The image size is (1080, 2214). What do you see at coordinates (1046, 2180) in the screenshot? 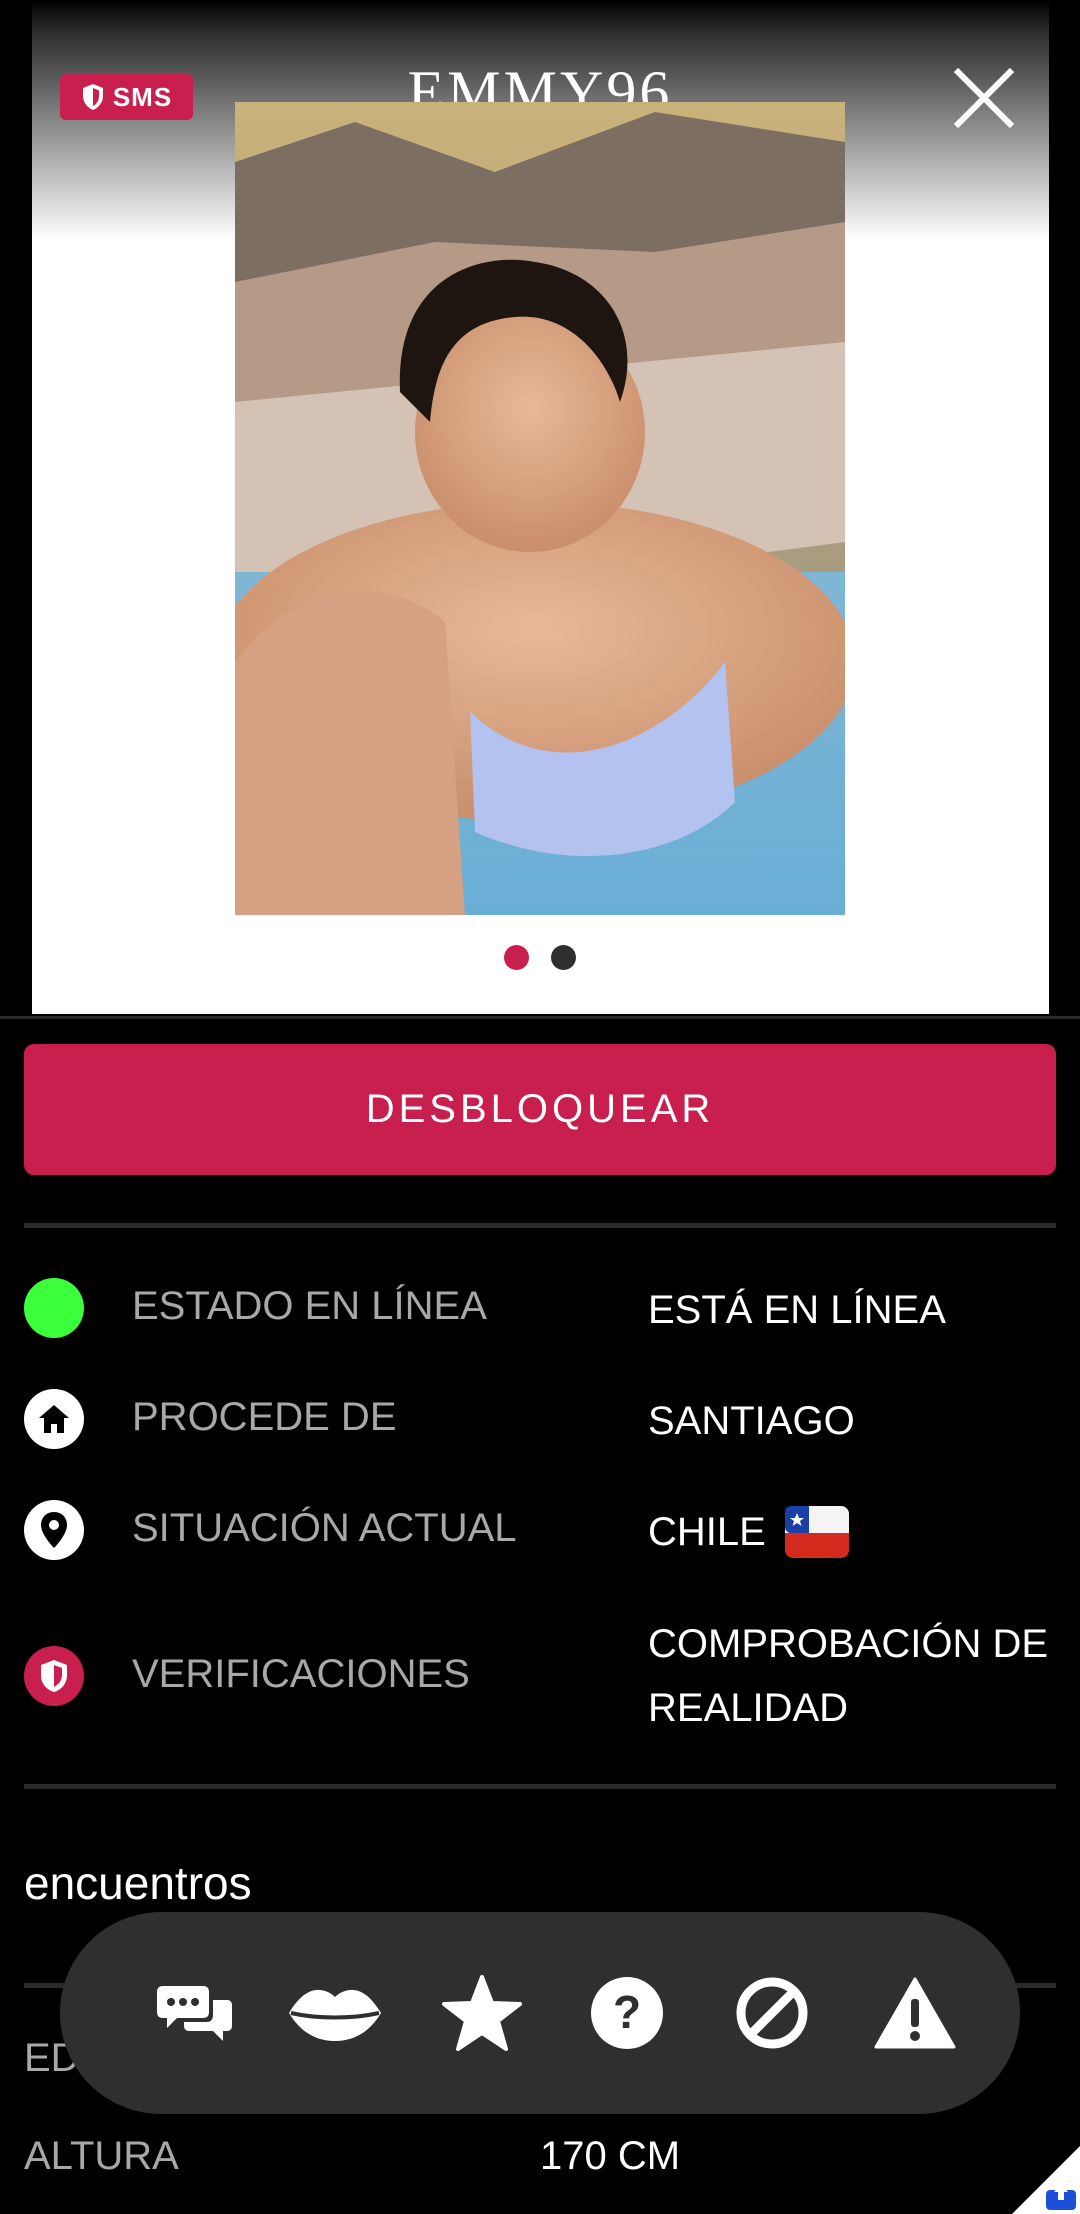
I see `scroll-top-icon` at bounding box center [1046, 2180].